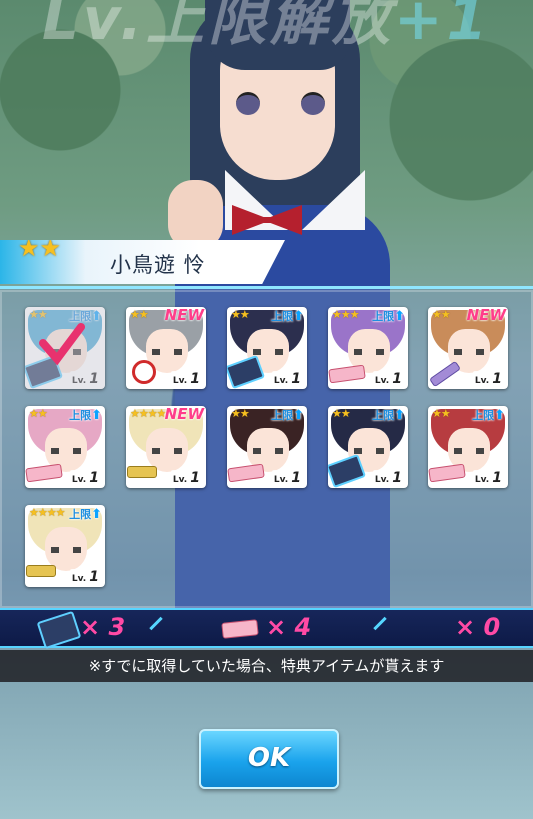  What do you see at coordinates (218, 26) in the screenshot?
I see `screen-title-main: Lv.上限解放` at bounding box center [218, 26].